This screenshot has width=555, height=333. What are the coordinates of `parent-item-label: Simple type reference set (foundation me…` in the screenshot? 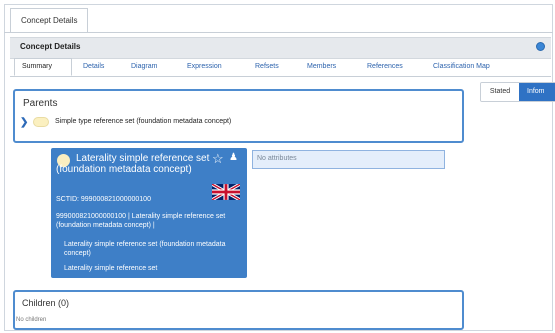 It's located at (143, 121).